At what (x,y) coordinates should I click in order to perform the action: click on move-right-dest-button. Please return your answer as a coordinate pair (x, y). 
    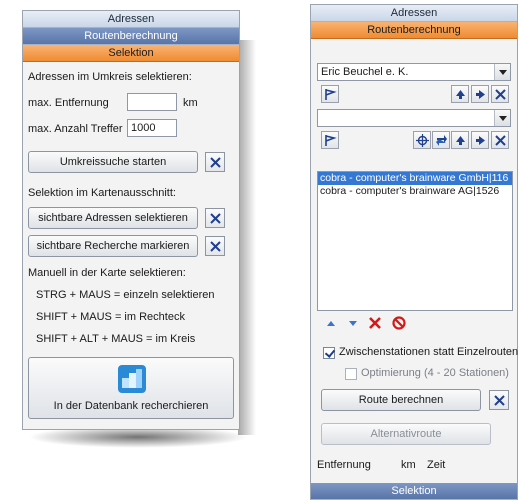
    Looking at the image, I should click on (480, 140).